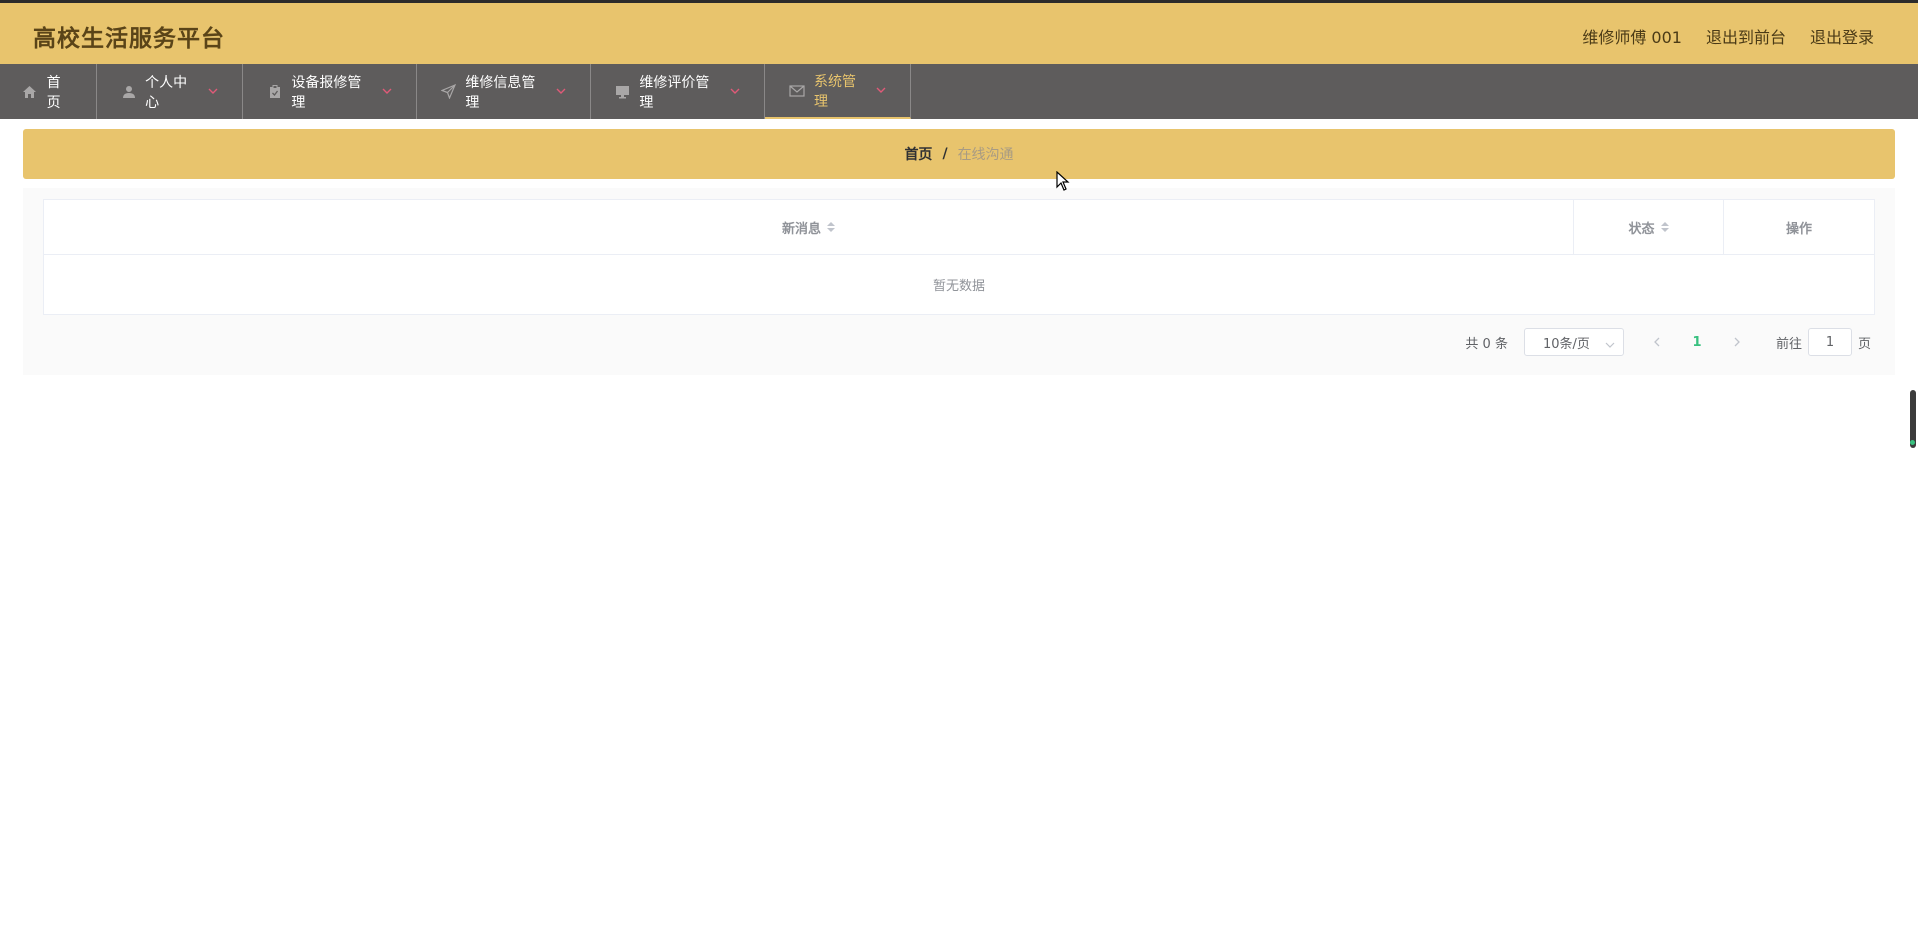 The width and height of the screenshot is (1918, 936). What do you see at coordinates (801, 229) in the screenshot?
I see `column-label: 新消息` at bounding box center [801, 229].